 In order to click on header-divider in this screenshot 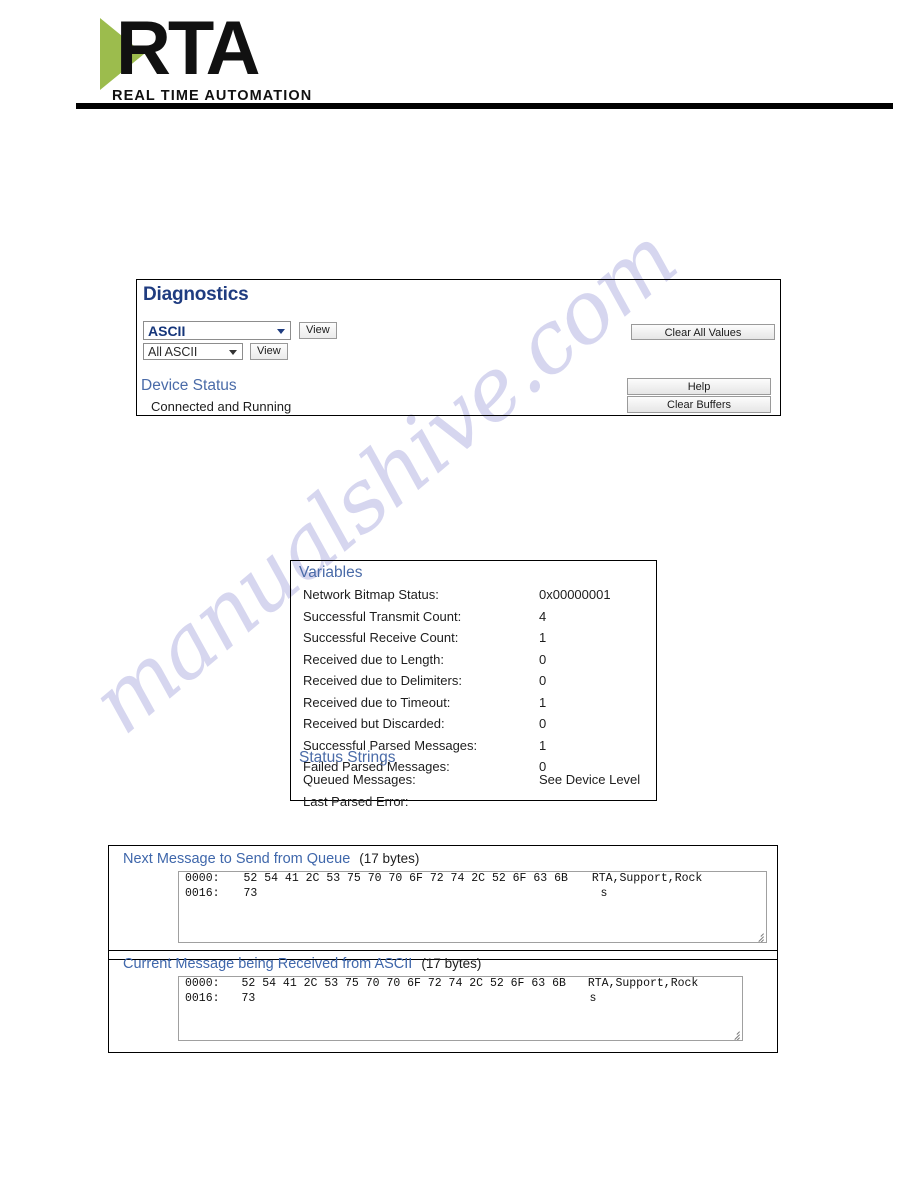, I will do `click(484, 106)`.